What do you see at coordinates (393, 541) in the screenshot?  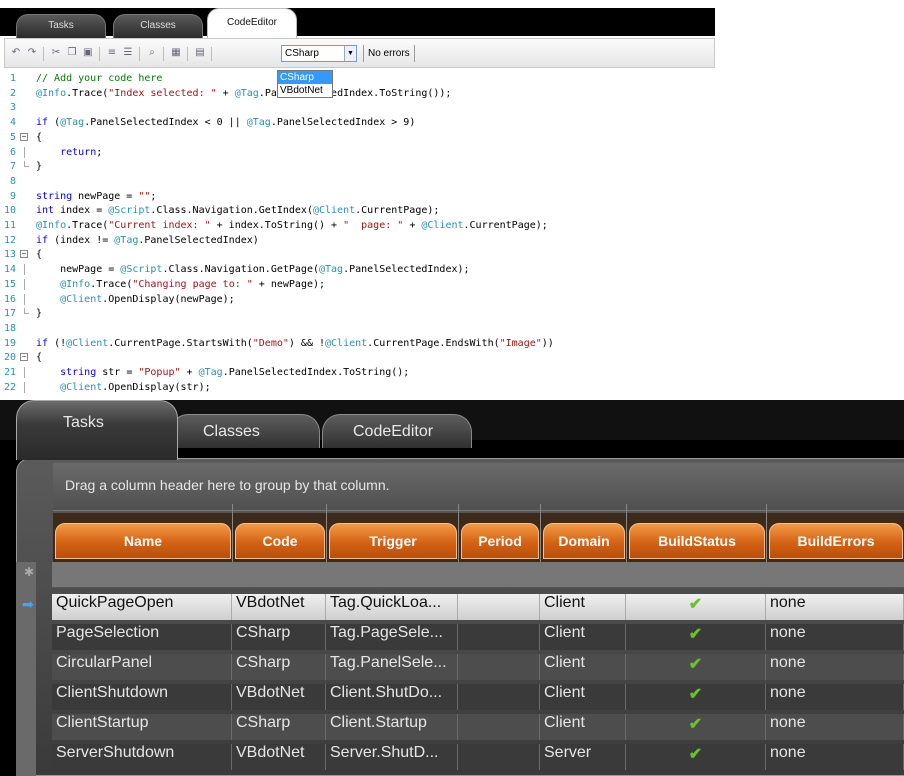 I see `column-header-trigger: Trigger` at bounding box center [393, 541].